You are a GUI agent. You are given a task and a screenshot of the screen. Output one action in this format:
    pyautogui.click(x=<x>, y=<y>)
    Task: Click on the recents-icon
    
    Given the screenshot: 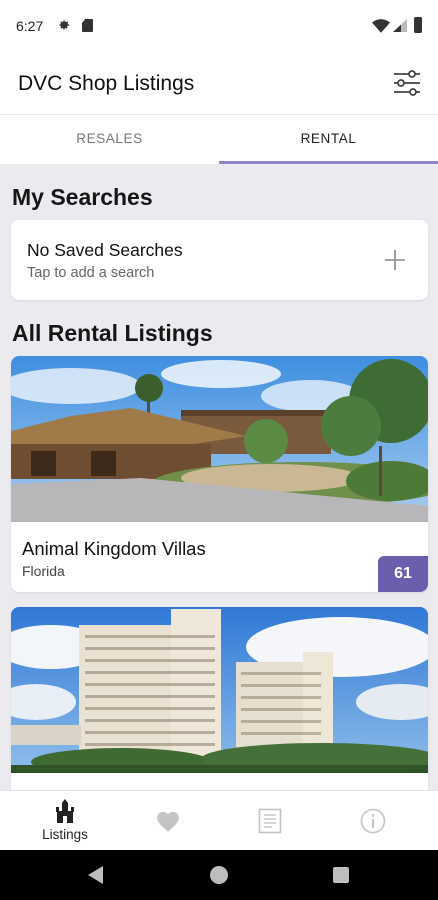 What is the action you would take?
    pyautogui.click(x=341, y=875)
    